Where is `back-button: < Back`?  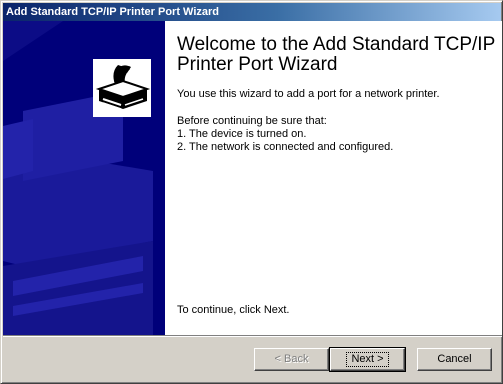
back-button: < Back is located at coordinates (291, 359).